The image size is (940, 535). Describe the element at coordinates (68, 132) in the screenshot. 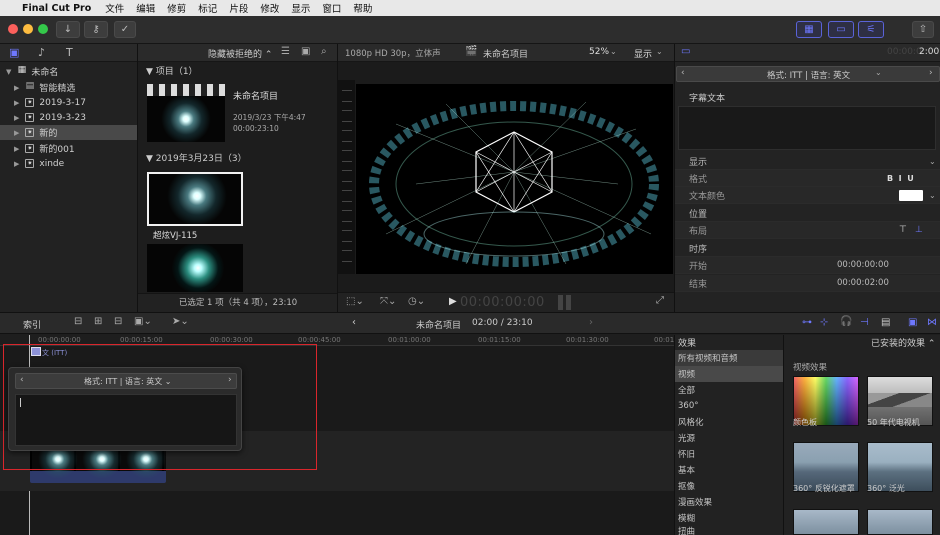

I see `sidebar-item-event-selected: ▶ ✷ 新的` at that location.